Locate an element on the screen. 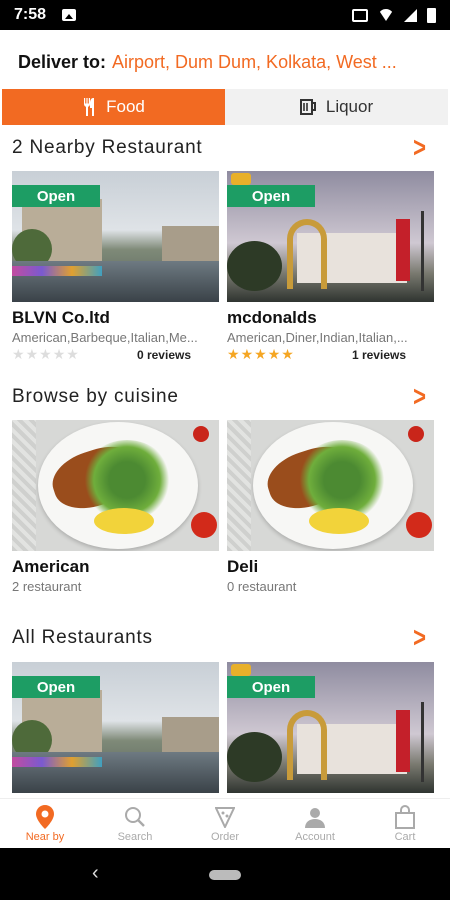 The width and height of the screenshot is (450, 900). restaurant-name: mcdonalds is located at coordinates (272, 317).